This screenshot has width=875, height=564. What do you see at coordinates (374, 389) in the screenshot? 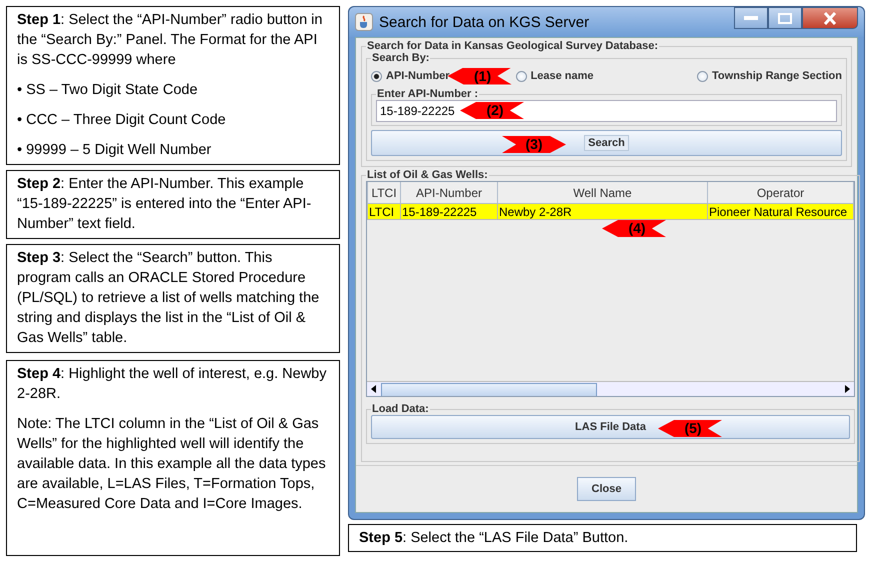
I see `scroll-left-icon` at bounding box center [374, 389].